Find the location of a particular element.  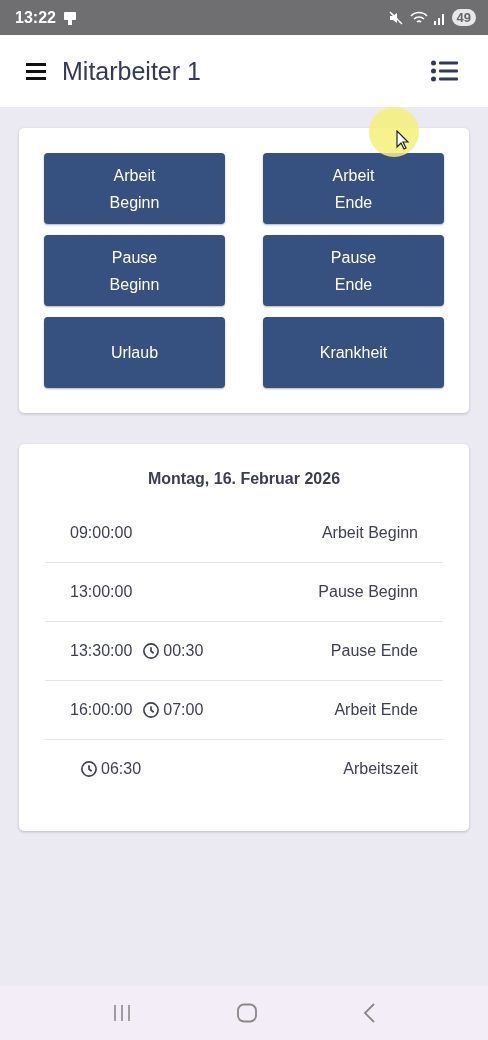

day-date: Montag, 16. Februar 2026 is located at coordinates (244, 479).